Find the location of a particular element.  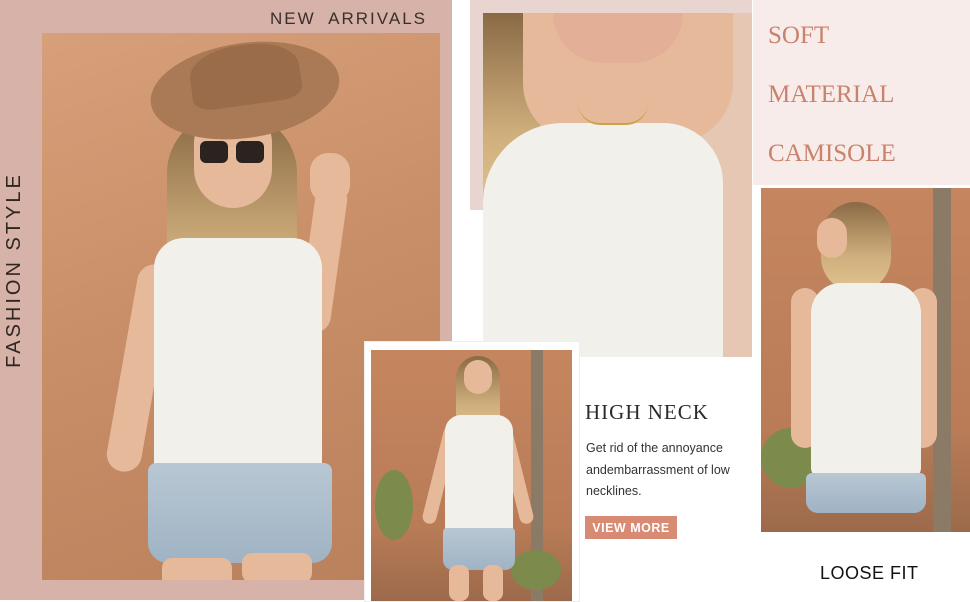

feature-title-camisole: CAMISOLE is located at coordinates (832, 153).